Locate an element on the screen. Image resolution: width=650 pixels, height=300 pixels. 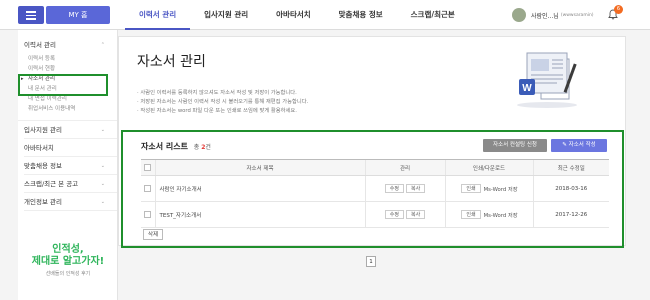
sidebar-highlight-box is located at coordinates (63, 85).